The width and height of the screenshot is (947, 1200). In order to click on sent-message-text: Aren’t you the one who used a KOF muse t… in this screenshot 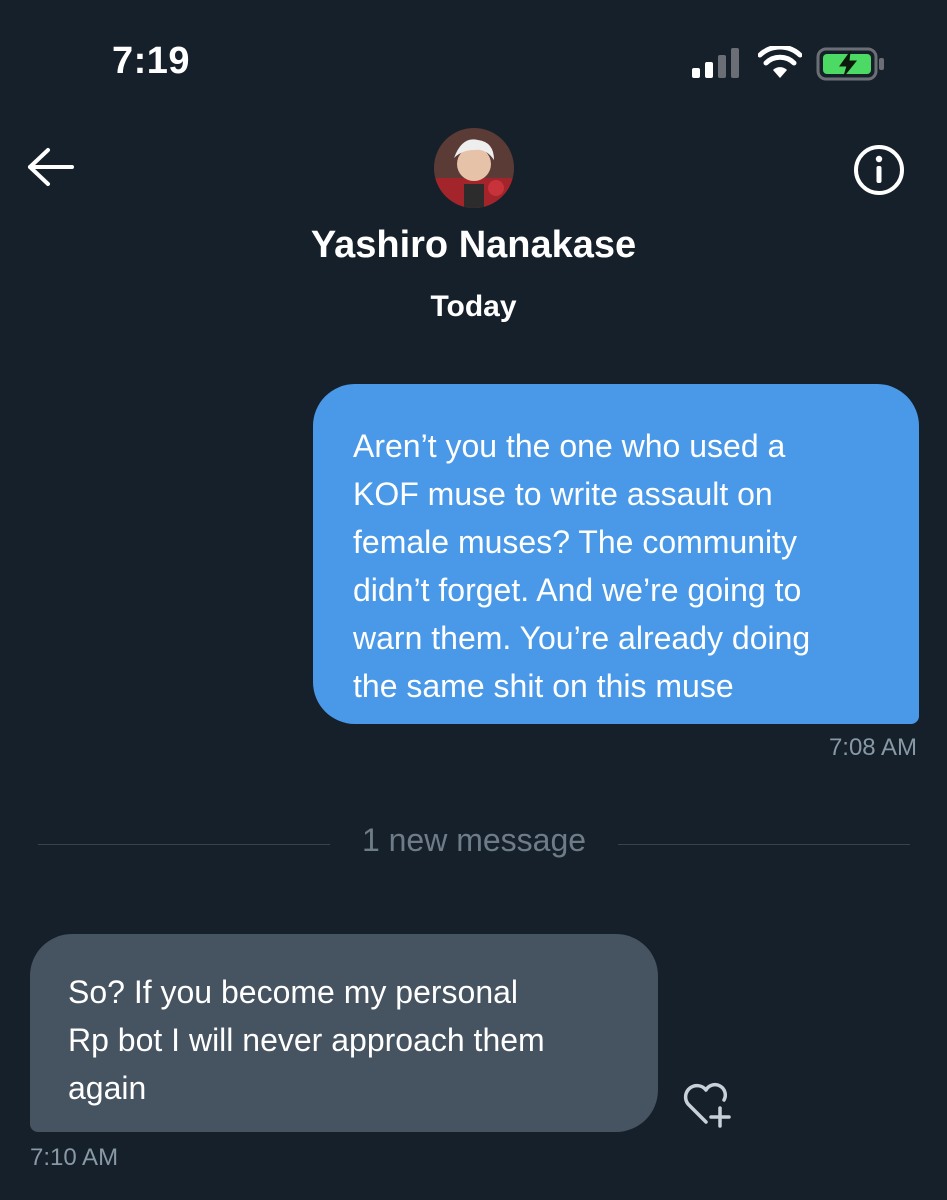, I will do `click(582, 566)`.